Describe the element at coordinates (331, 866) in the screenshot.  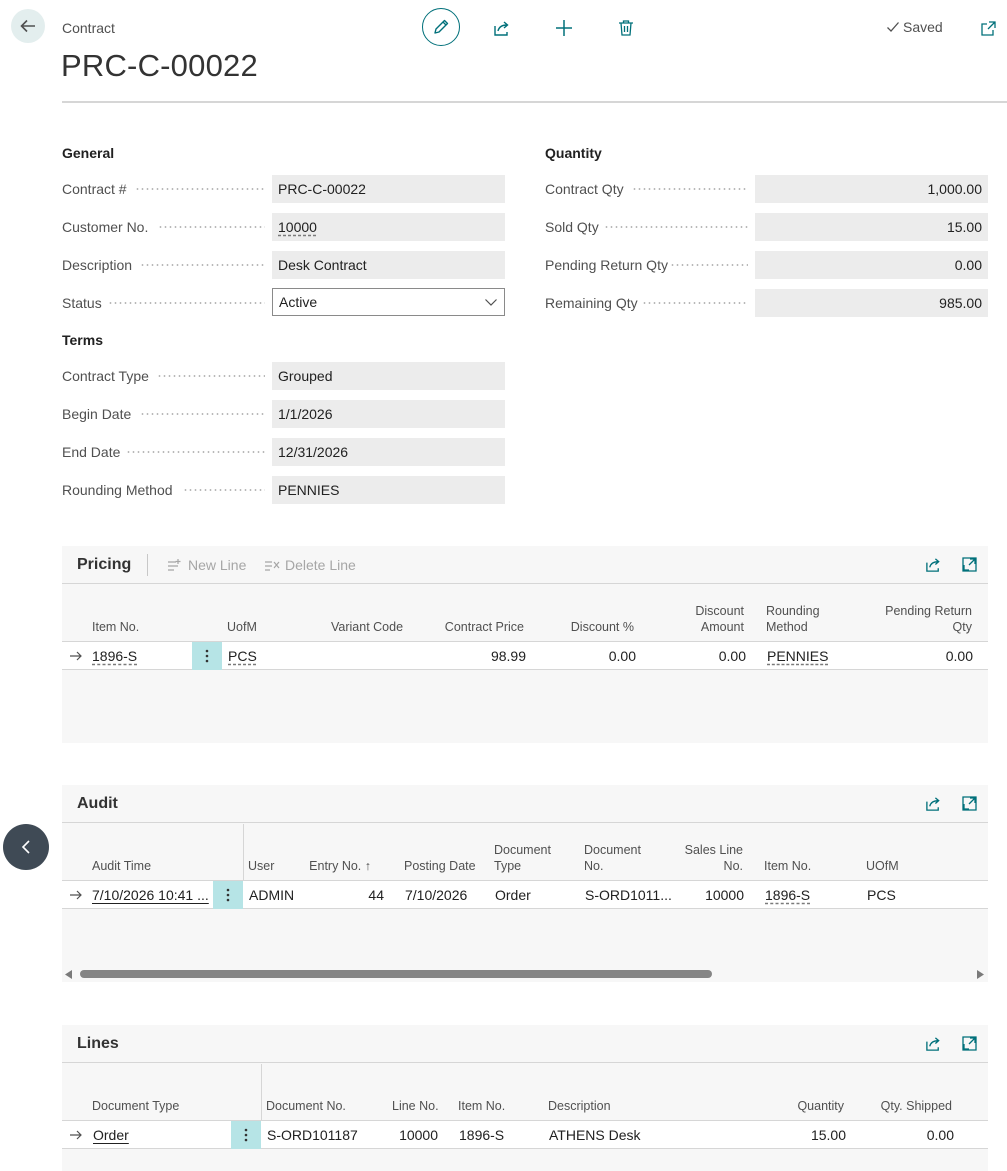
I see `col-entry-no: Entry No. ↑` at that location.